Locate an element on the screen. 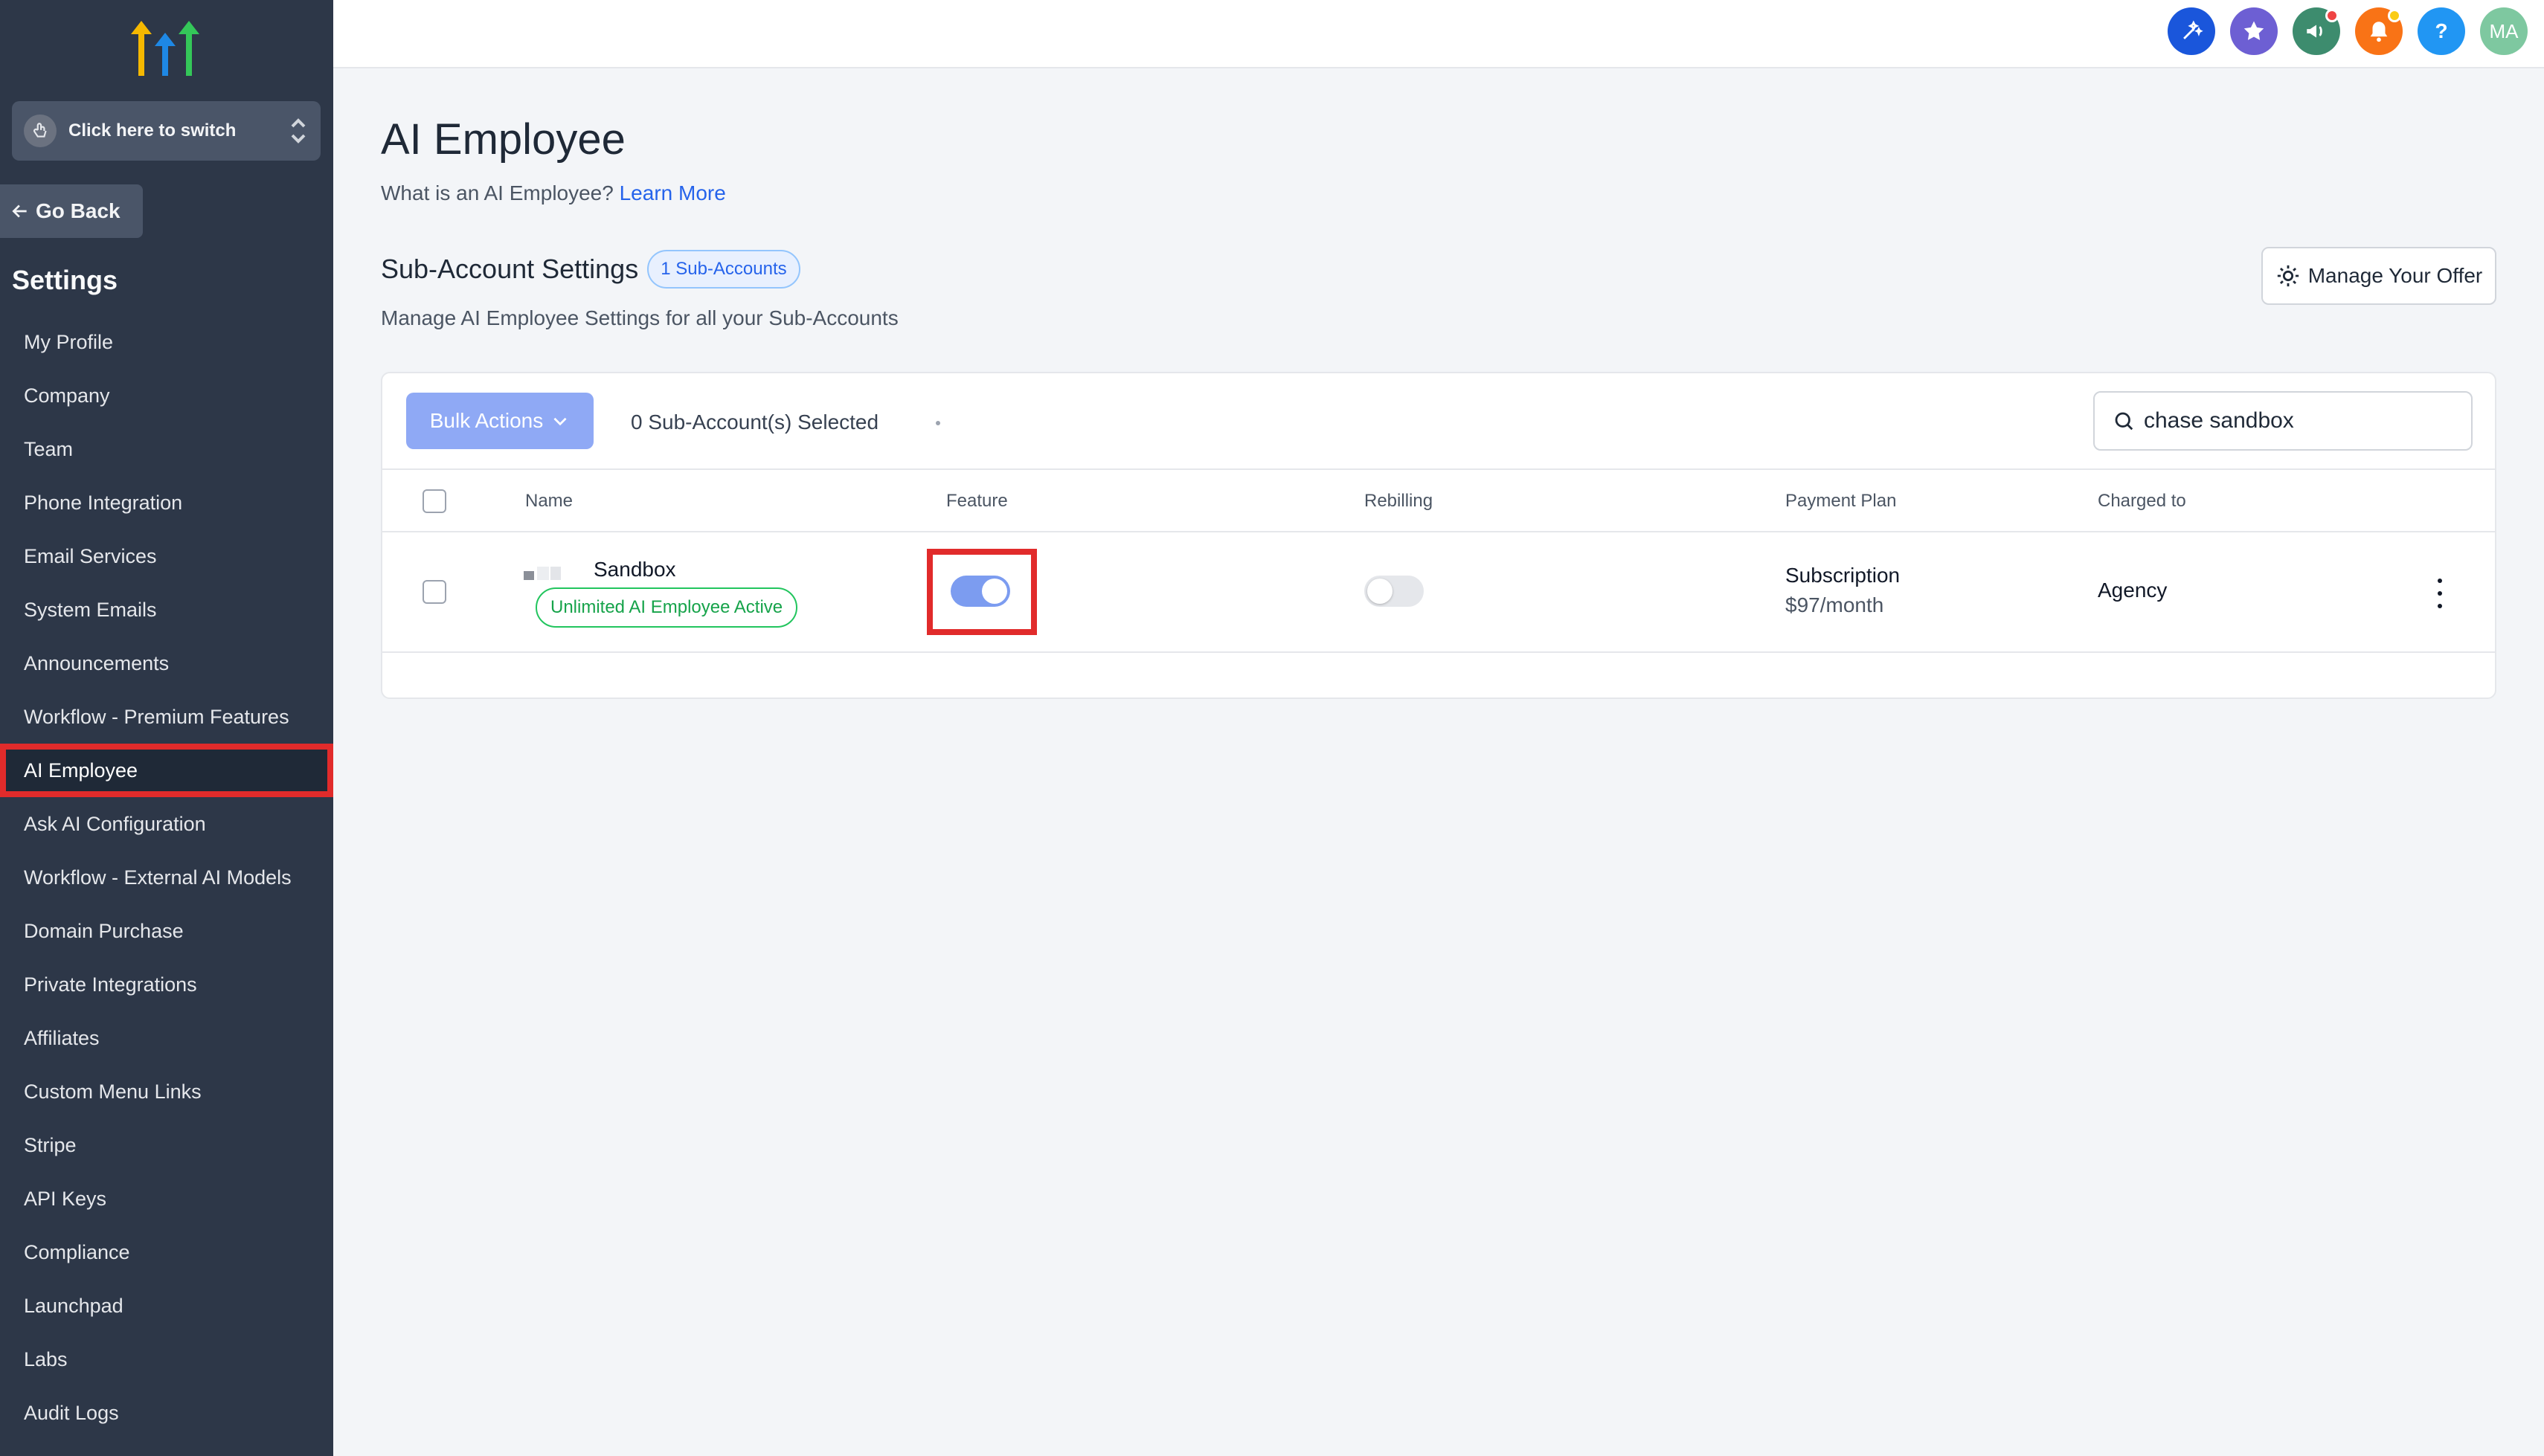  help-glyph: ? is located at coordinates (2441, 31).